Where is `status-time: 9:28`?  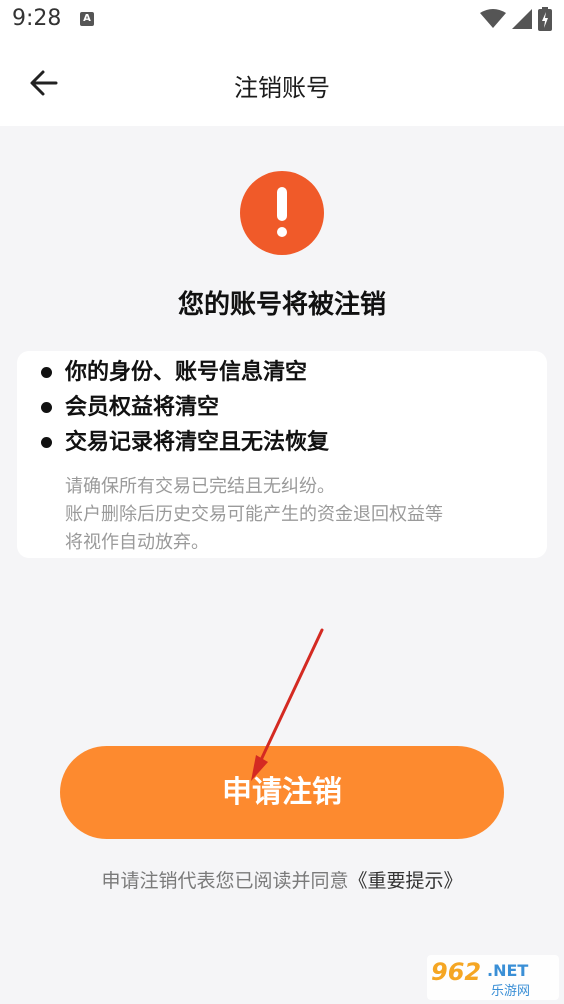 status-time: 9:28 is located at coordinates (37, 18).